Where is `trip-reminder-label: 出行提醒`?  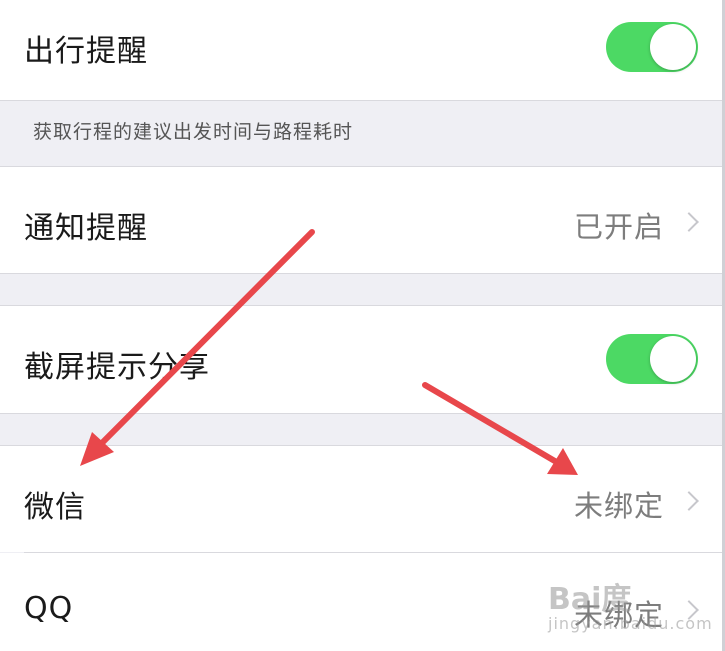 trip-reminder-label: 出行提醒 is located at coordinates (86, 51).